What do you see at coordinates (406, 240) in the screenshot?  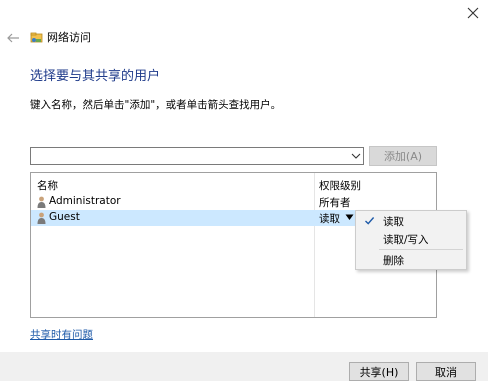 I see `menu-item-label: 读取/写入` at bounding box center [406, 240].